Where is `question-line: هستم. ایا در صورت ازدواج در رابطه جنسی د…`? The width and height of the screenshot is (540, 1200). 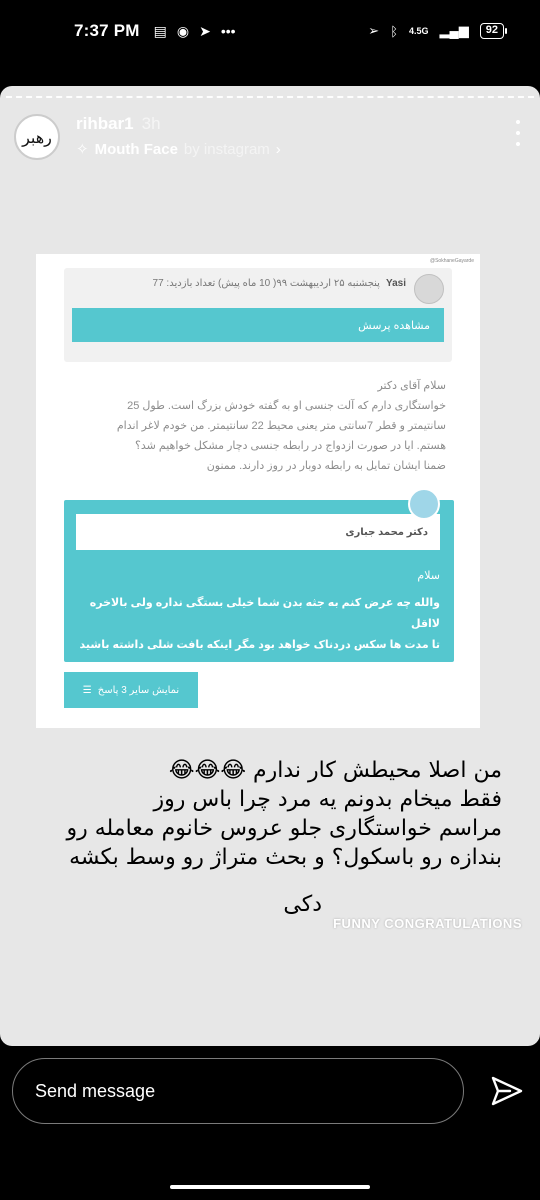
question-line: هستم. ایا در صورت ازدواج در رابطه جنسی د… is located at coordinates (290, 446).